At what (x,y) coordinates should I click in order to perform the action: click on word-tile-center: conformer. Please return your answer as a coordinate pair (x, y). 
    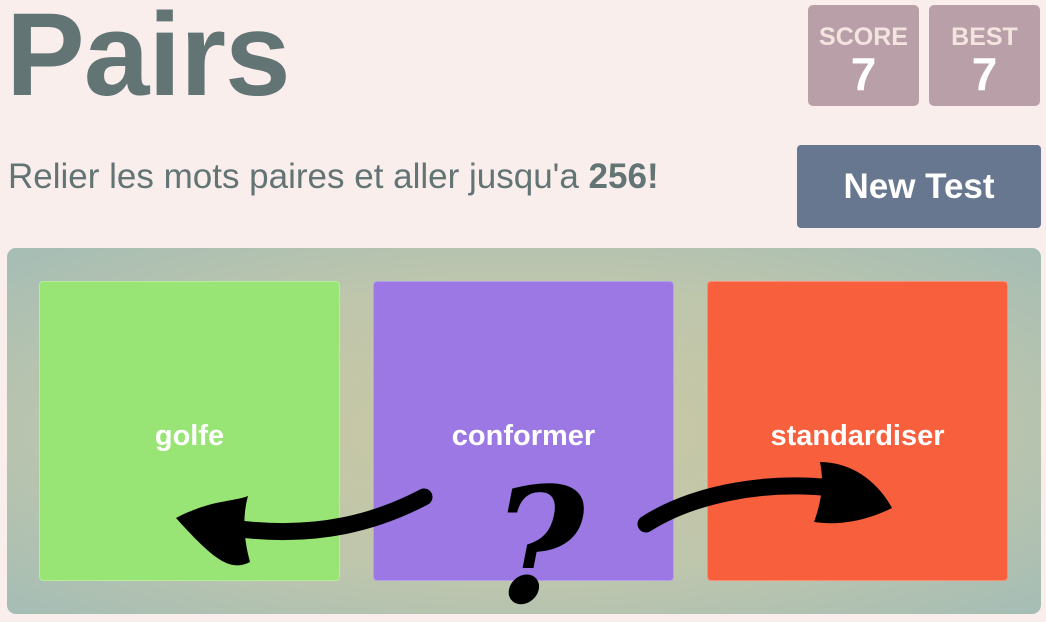
    Looking at the image, I should click on (523, 431).